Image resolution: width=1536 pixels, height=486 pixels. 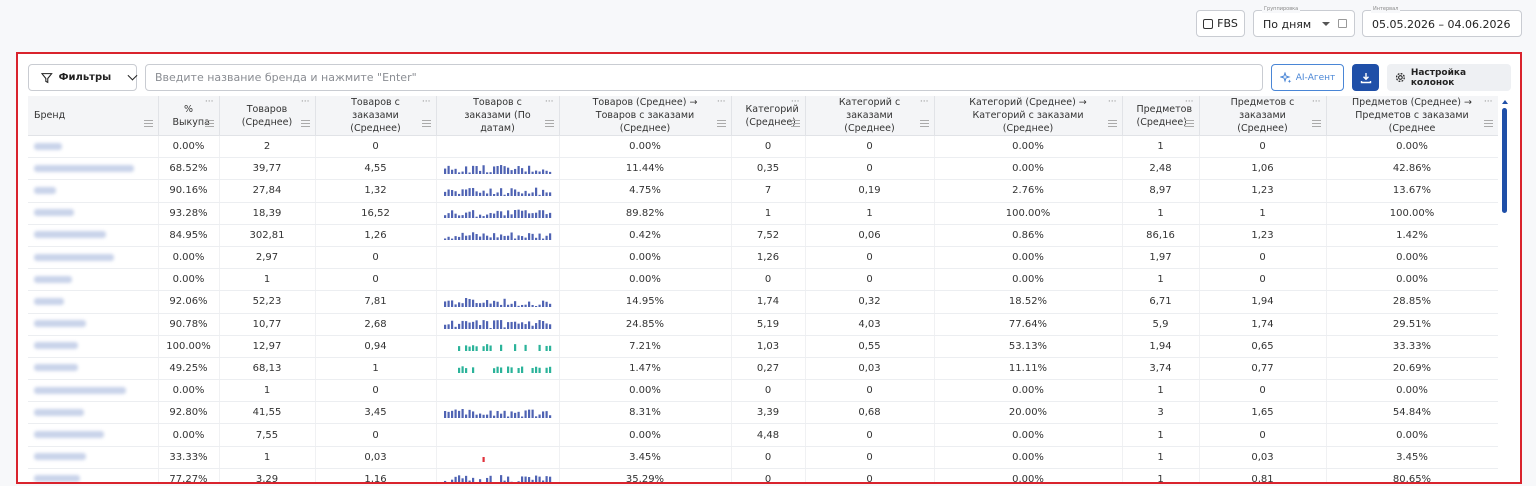 I want to click on column-header: Бренд, so click(x=93, y=116).